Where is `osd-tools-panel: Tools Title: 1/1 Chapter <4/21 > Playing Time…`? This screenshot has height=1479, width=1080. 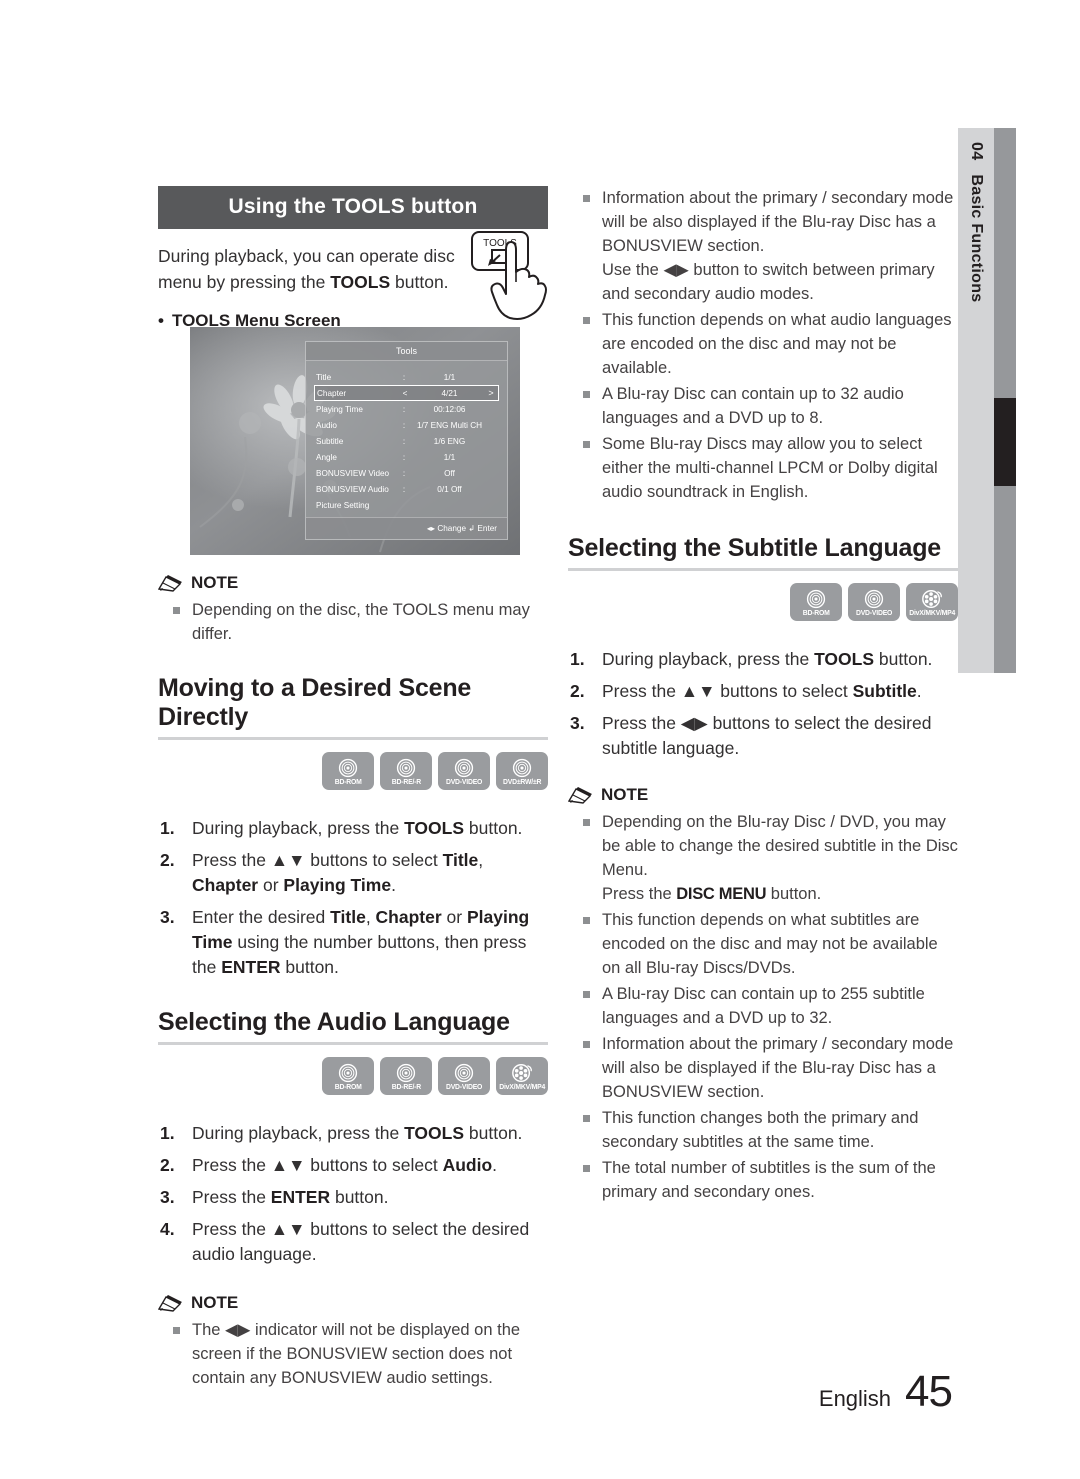
osd-tools-panel: Tools Title: 1/1 Chapter <4/21 > Playing Time… is located at coordinates (406, 440).